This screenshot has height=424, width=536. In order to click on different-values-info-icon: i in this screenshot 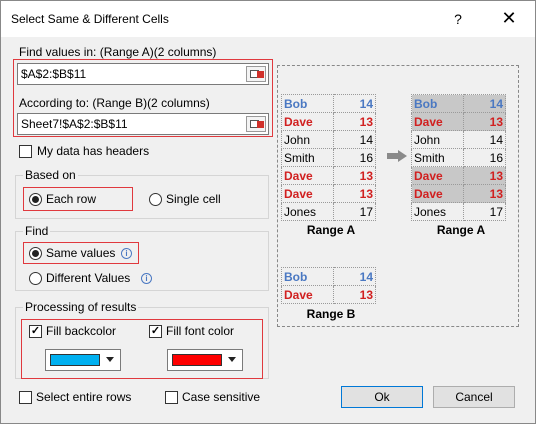, I will do `click(146, 278)`.